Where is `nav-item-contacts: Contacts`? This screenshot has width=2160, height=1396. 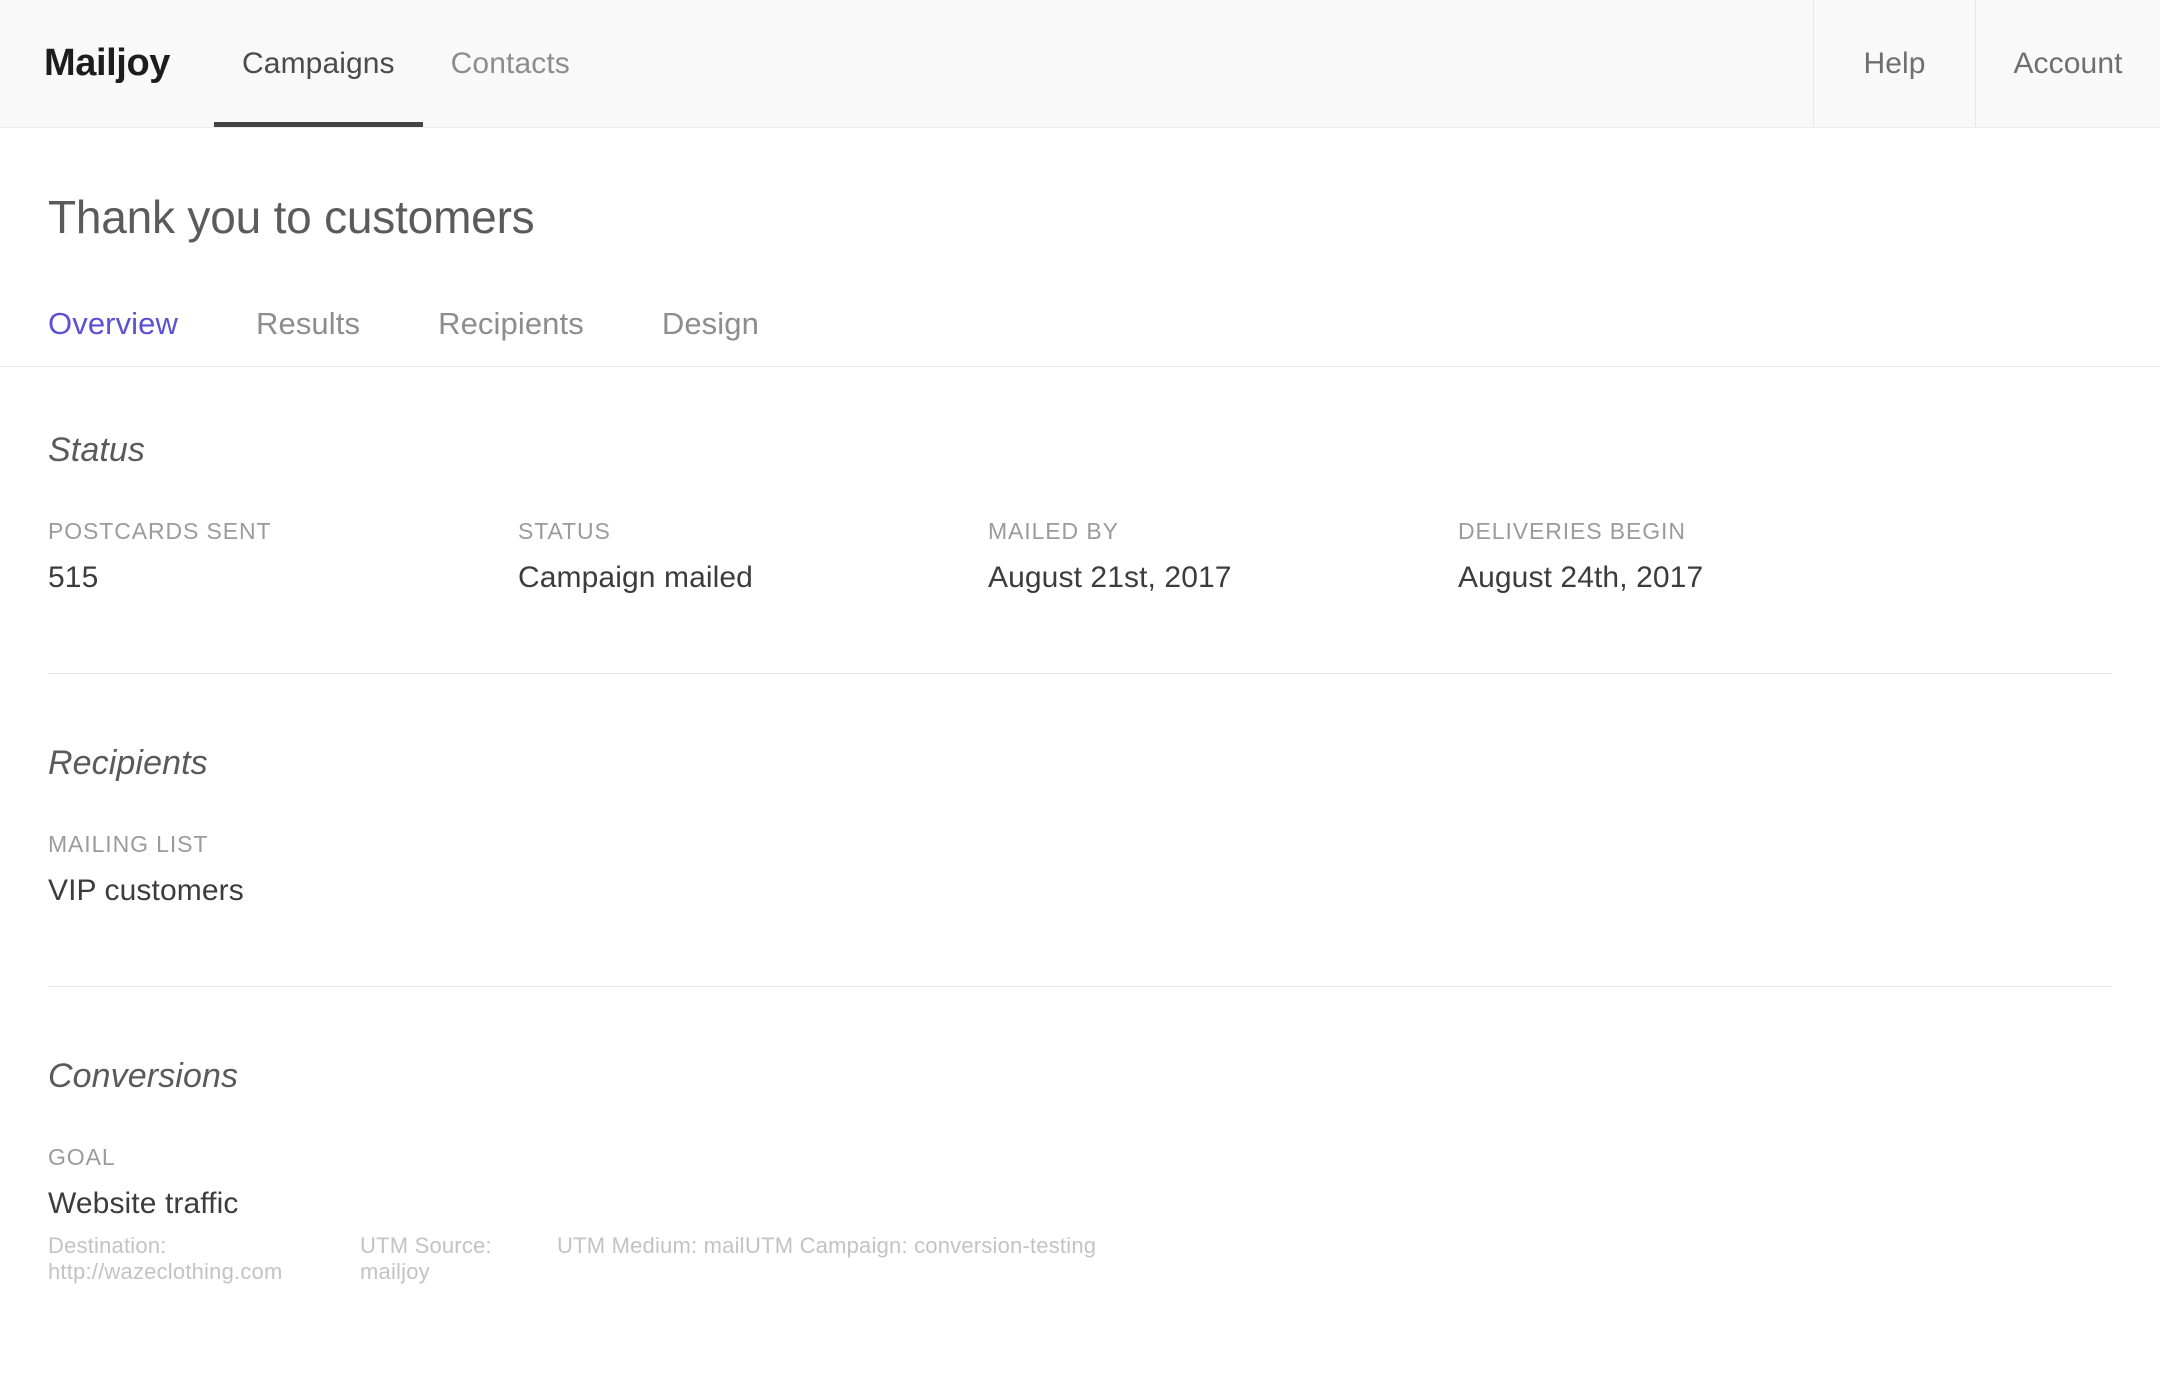
nav-item-contacts: Contacts is located at coordinates (510, 63).